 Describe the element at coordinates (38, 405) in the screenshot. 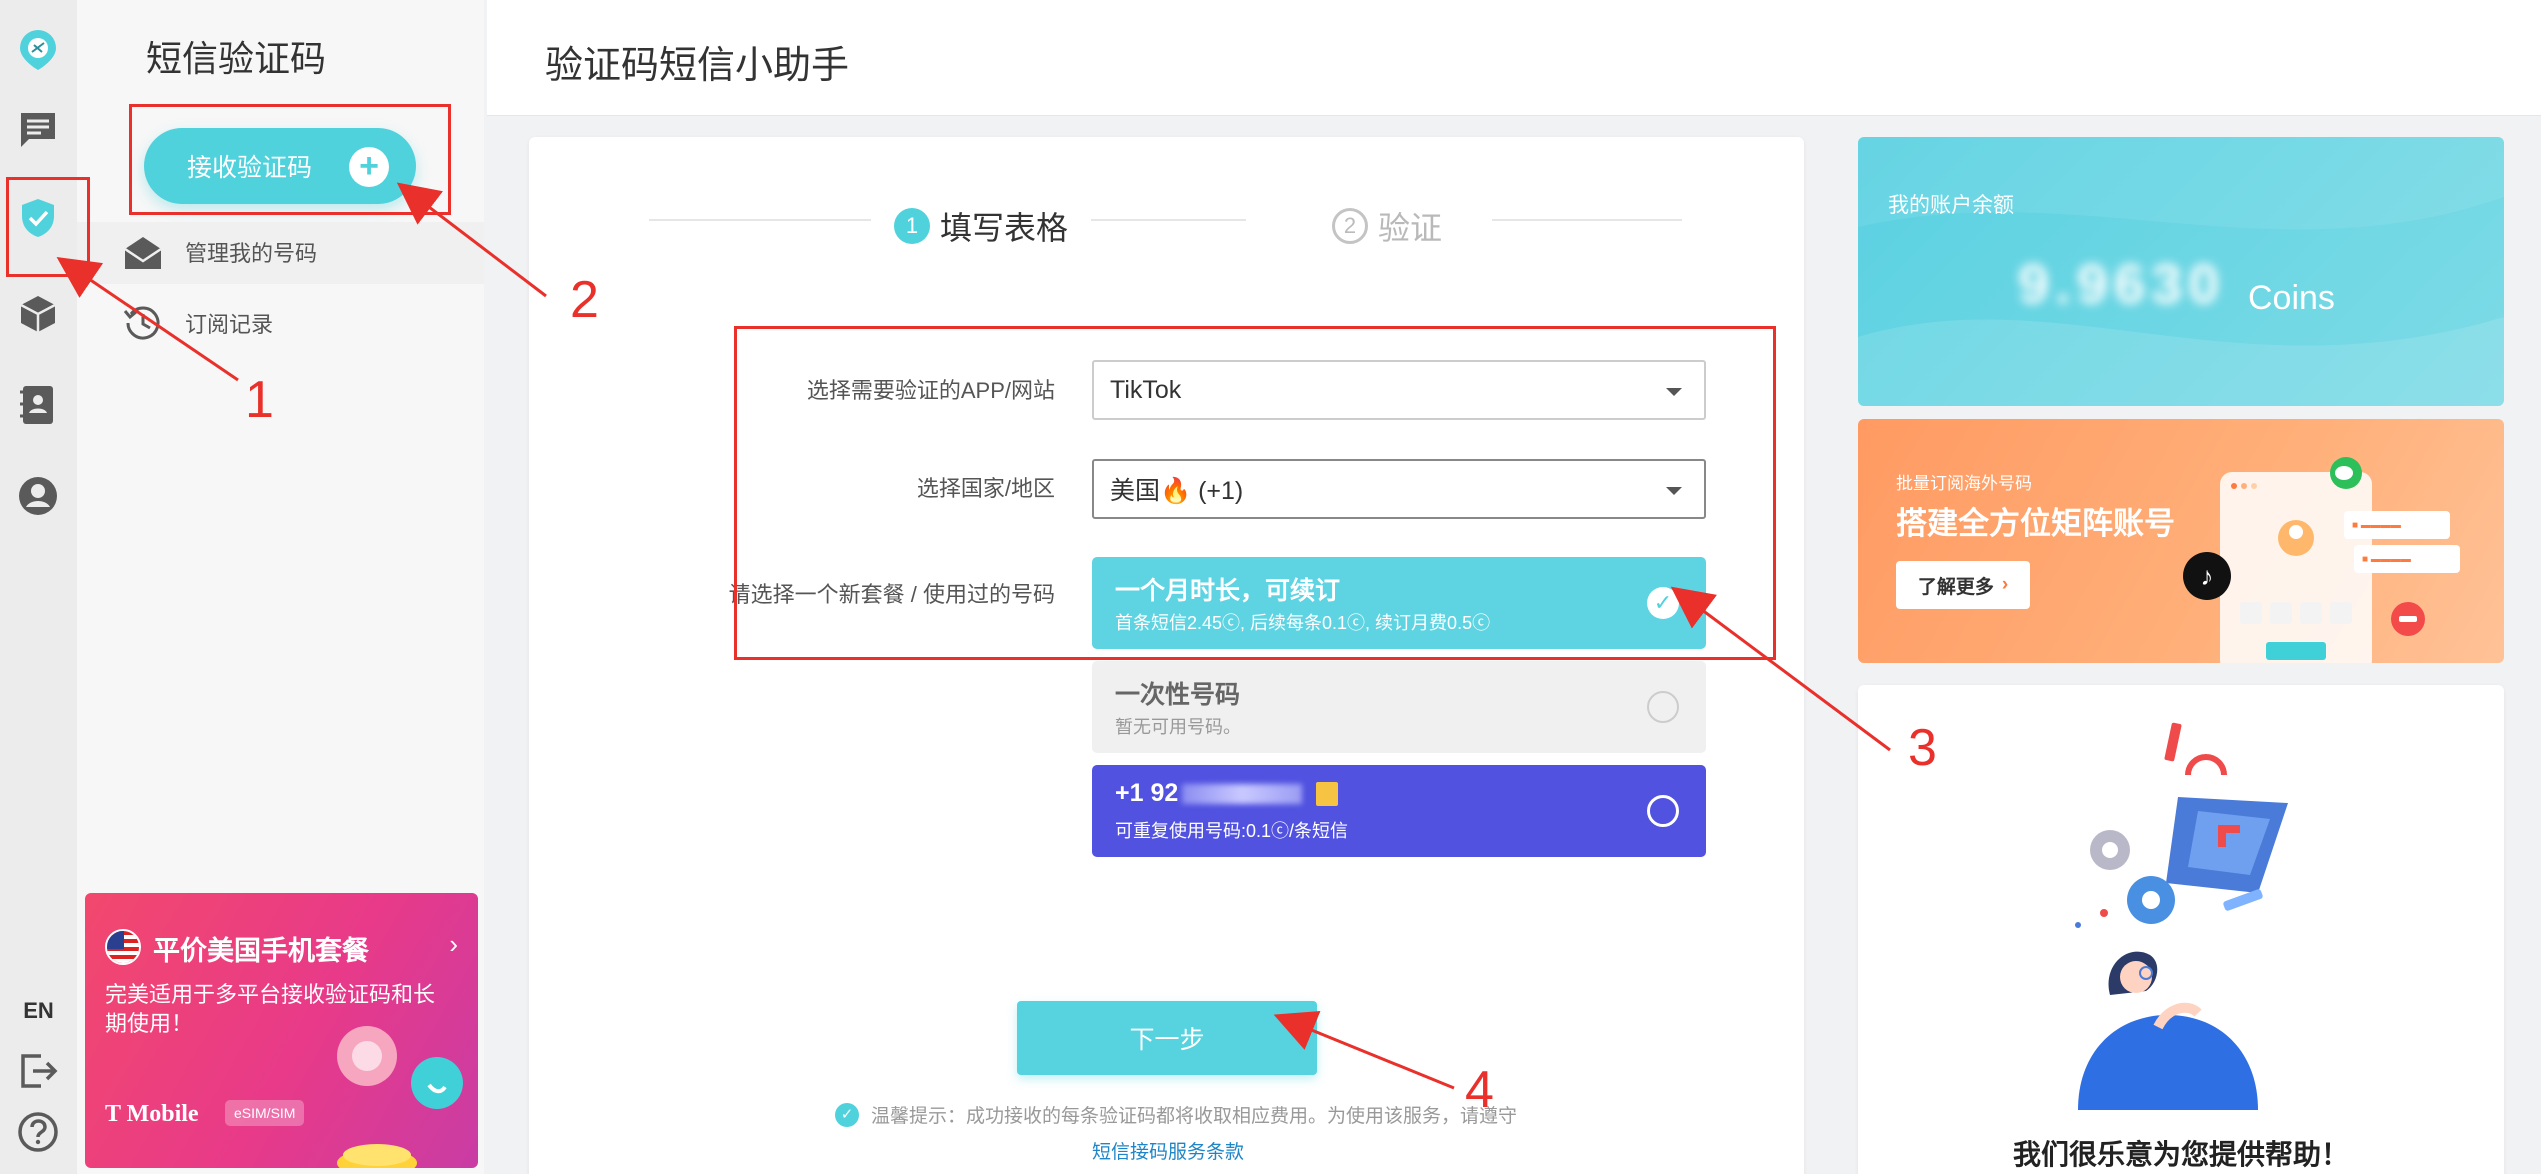

I see `contacts-icon` at that location.